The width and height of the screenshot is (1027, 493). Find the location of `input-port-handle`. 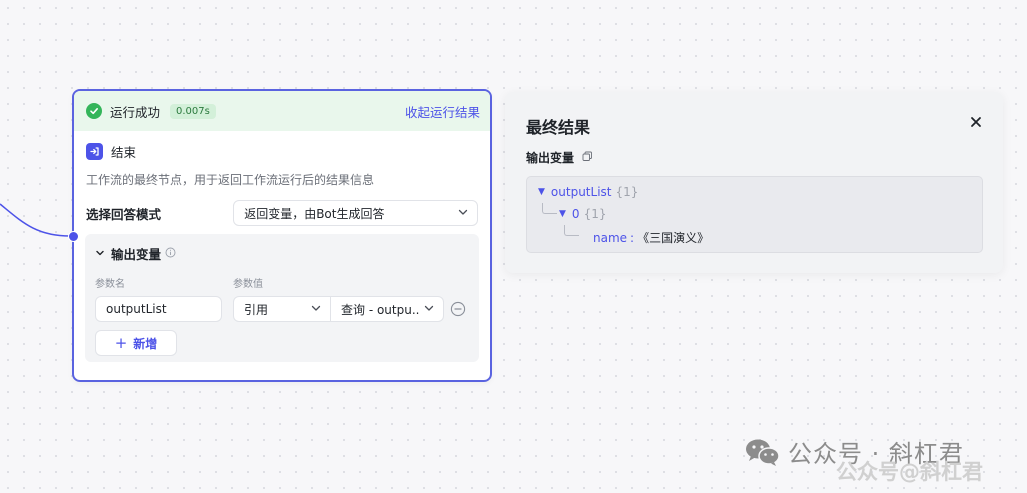

input-port-handle is located at coordinates (73, 236).